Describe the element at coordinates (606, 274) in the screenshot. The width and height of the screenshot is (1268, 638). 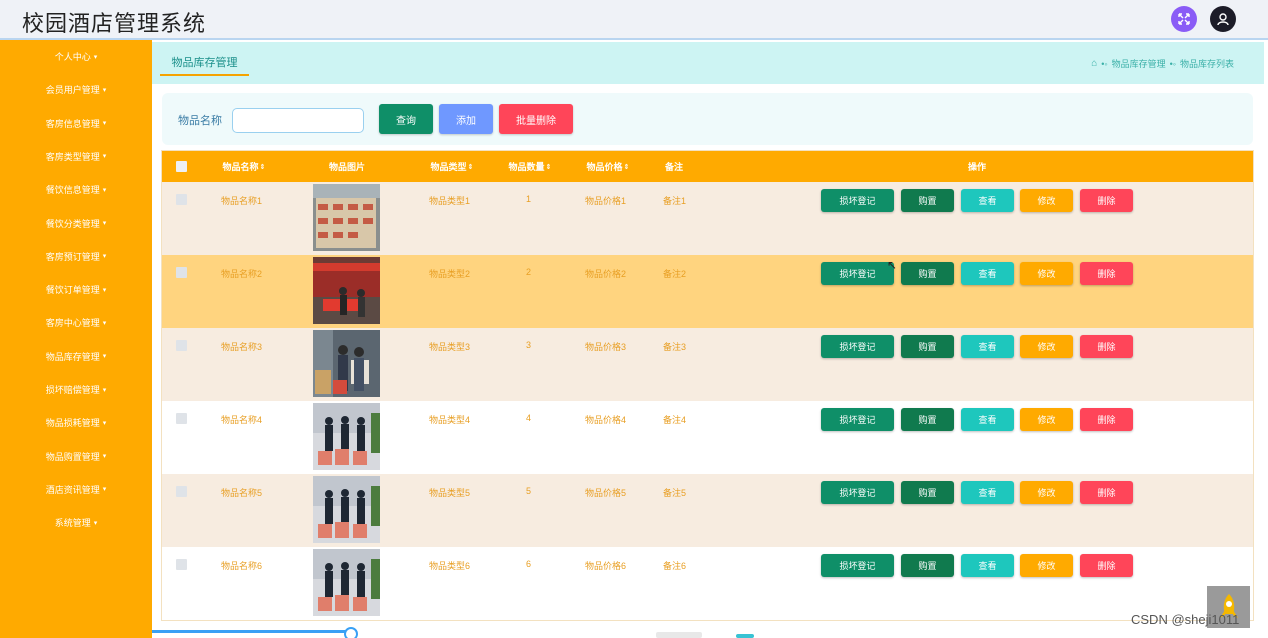
I see `cell-price: 物品价格2` at that location.